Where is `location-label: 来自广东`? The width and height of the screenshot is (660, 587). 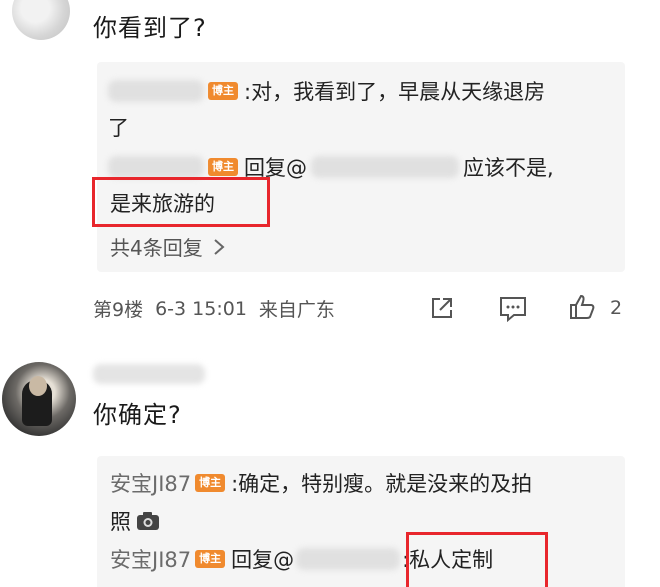
location-label: 来自广东 is located at coordinates (296, 310).